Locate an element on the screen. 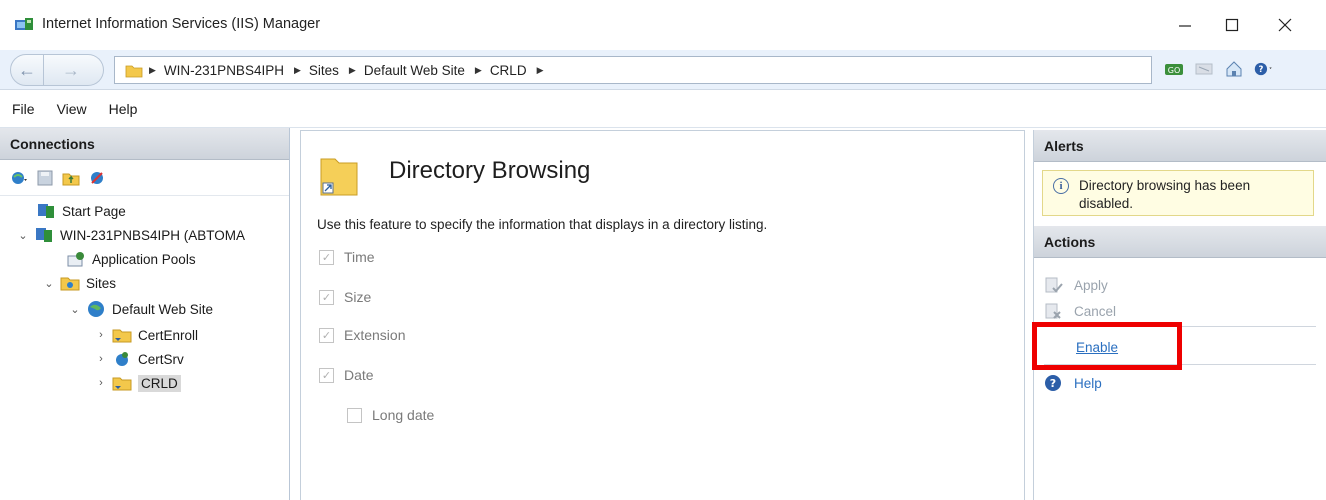  maximize-icon is located at coordinates (1232, 25).